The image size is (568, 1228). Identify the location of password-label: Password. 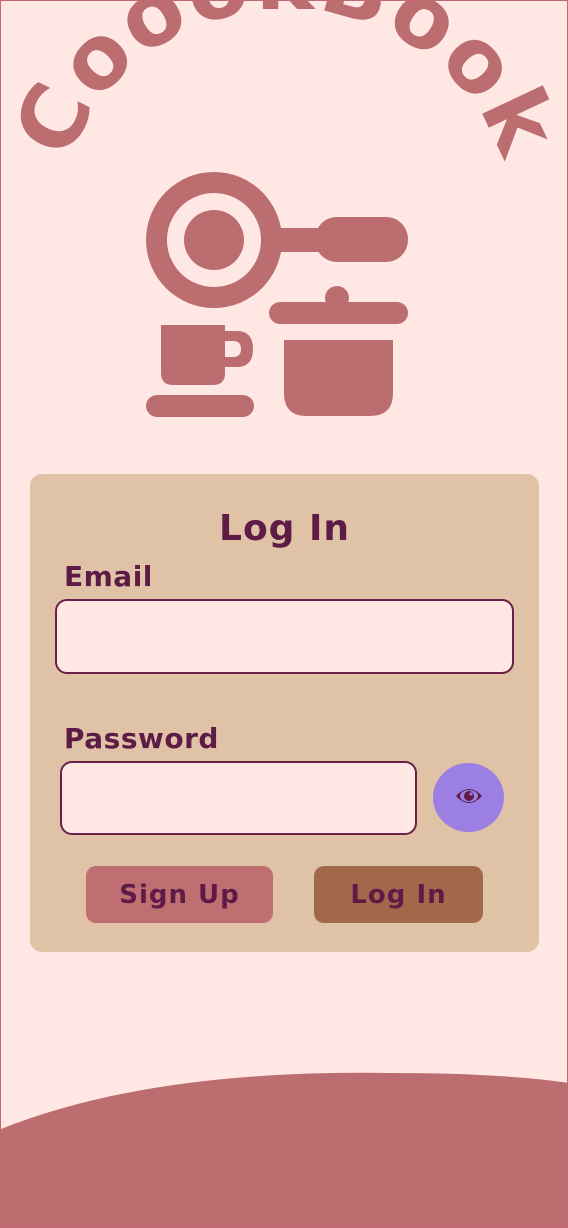
(141, 738).